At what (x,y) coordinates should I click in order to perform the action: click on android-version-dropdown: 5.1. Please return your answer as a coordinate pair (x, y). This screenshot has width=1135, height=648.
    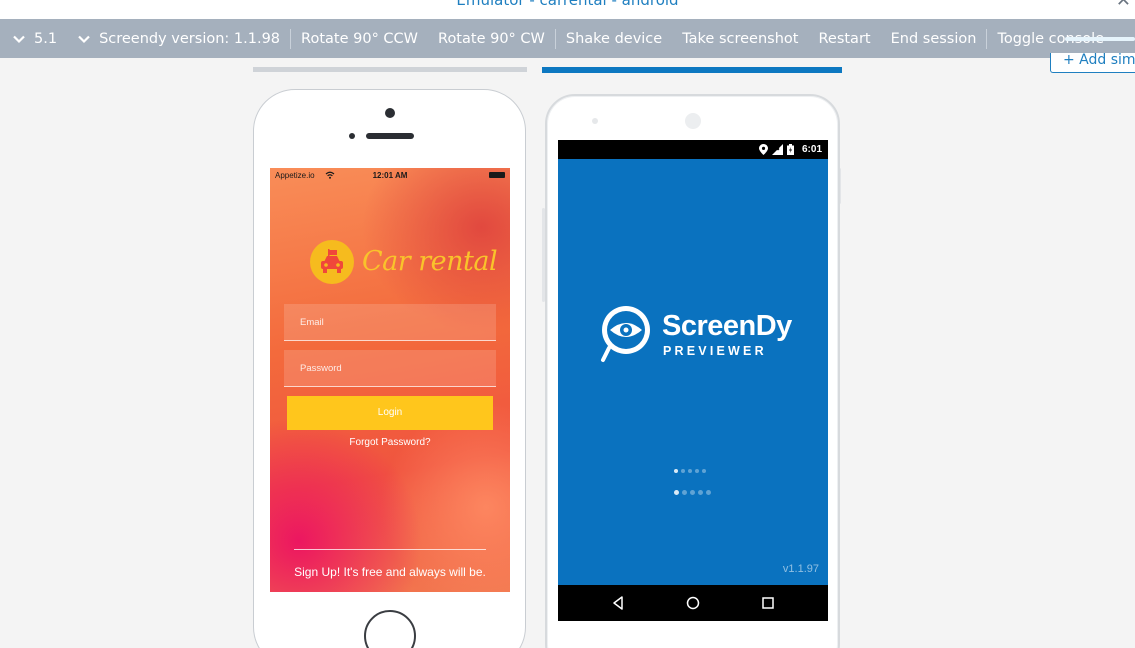
    Looking at the image, I should click on (34, 39).